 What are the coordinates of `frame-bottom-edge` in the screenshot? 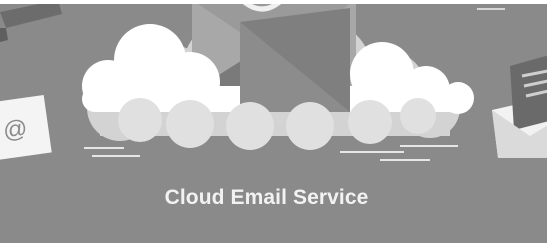 It's located at (276, 246).